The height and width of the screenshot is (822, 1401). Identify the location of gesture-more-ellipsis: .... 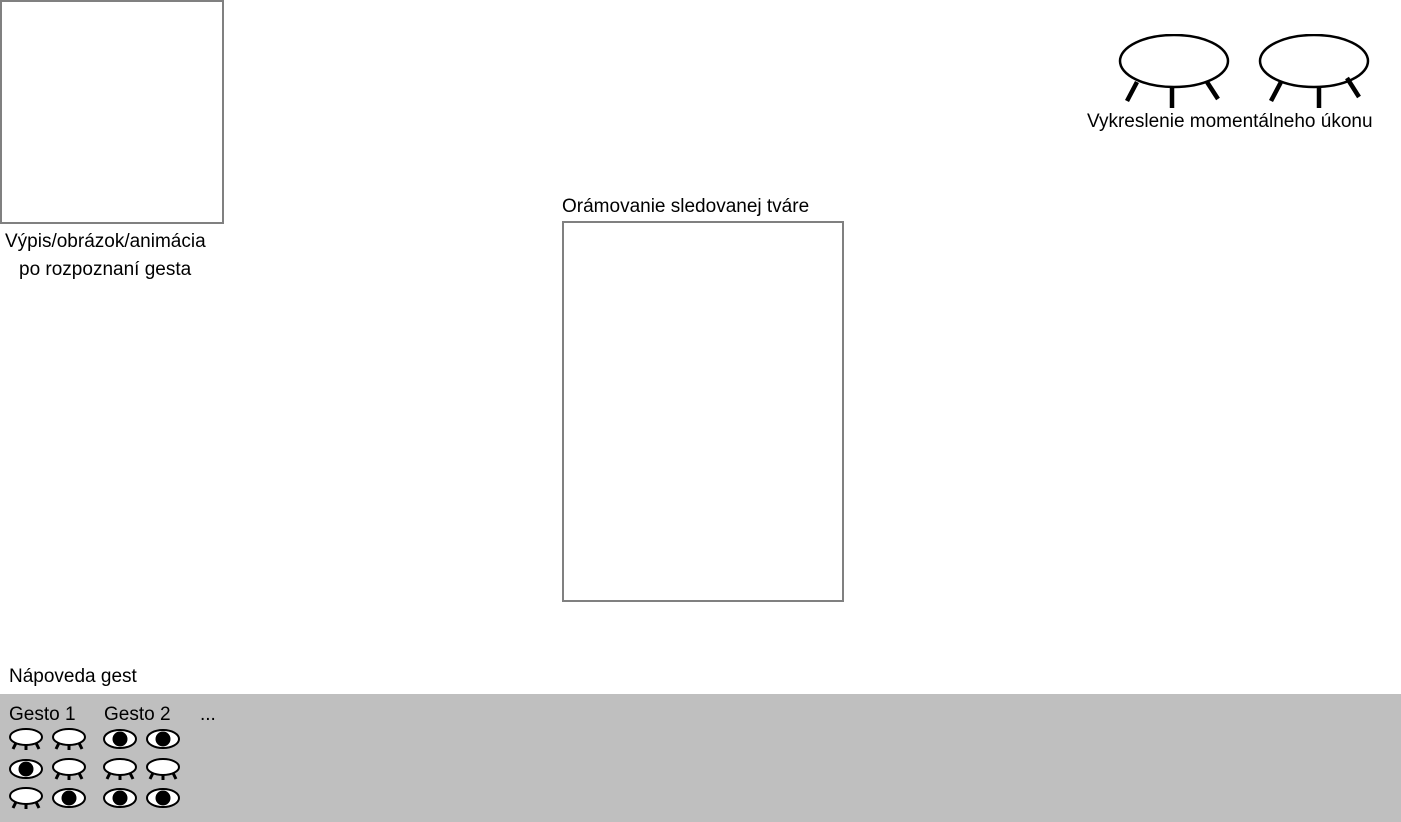
(208, 714).